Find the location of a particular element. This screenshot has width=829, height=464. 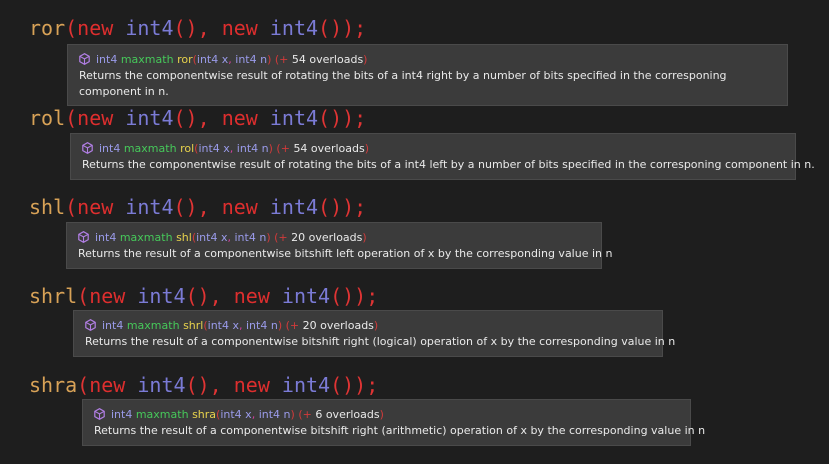

function-name: rol is located at coordinates (187, 148).